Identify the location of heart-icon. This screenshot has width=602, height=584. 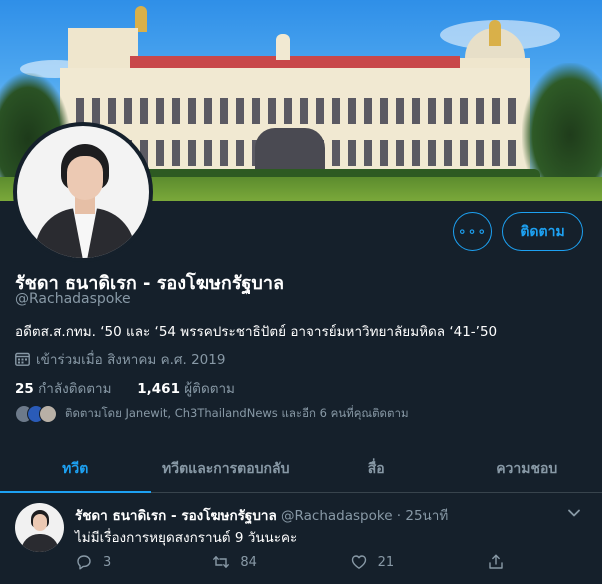
(358, 562).